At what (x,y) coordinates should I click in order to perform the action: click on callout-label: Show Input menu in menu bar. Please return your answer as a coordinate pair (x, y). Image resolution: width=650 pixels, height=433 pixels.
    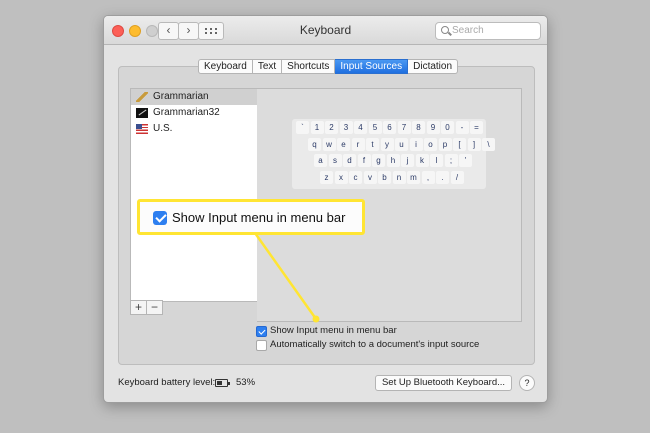
    Looking at the image, I should click on (259, 217).